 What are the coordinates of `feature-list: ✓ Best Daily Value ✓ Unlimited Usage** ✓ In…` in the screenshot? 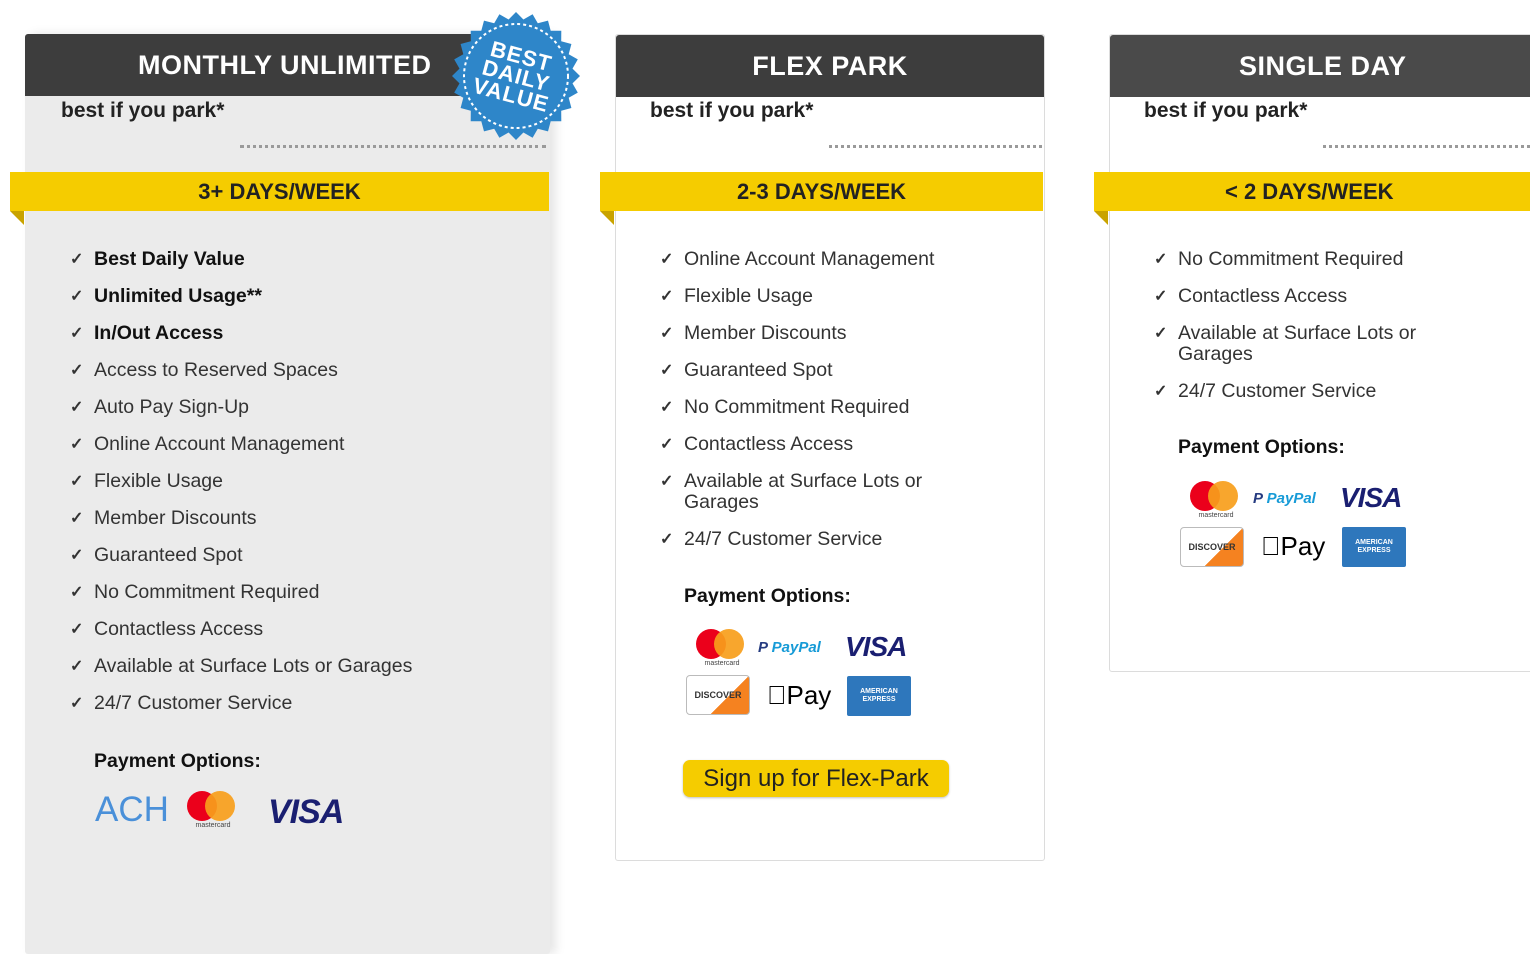 It's located at (290, 489).